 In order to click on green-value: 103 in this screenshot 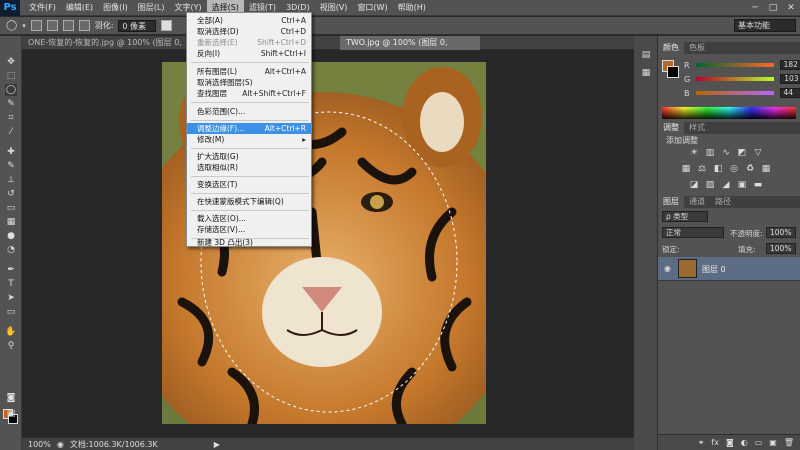, I will do `click(790, 79)`.